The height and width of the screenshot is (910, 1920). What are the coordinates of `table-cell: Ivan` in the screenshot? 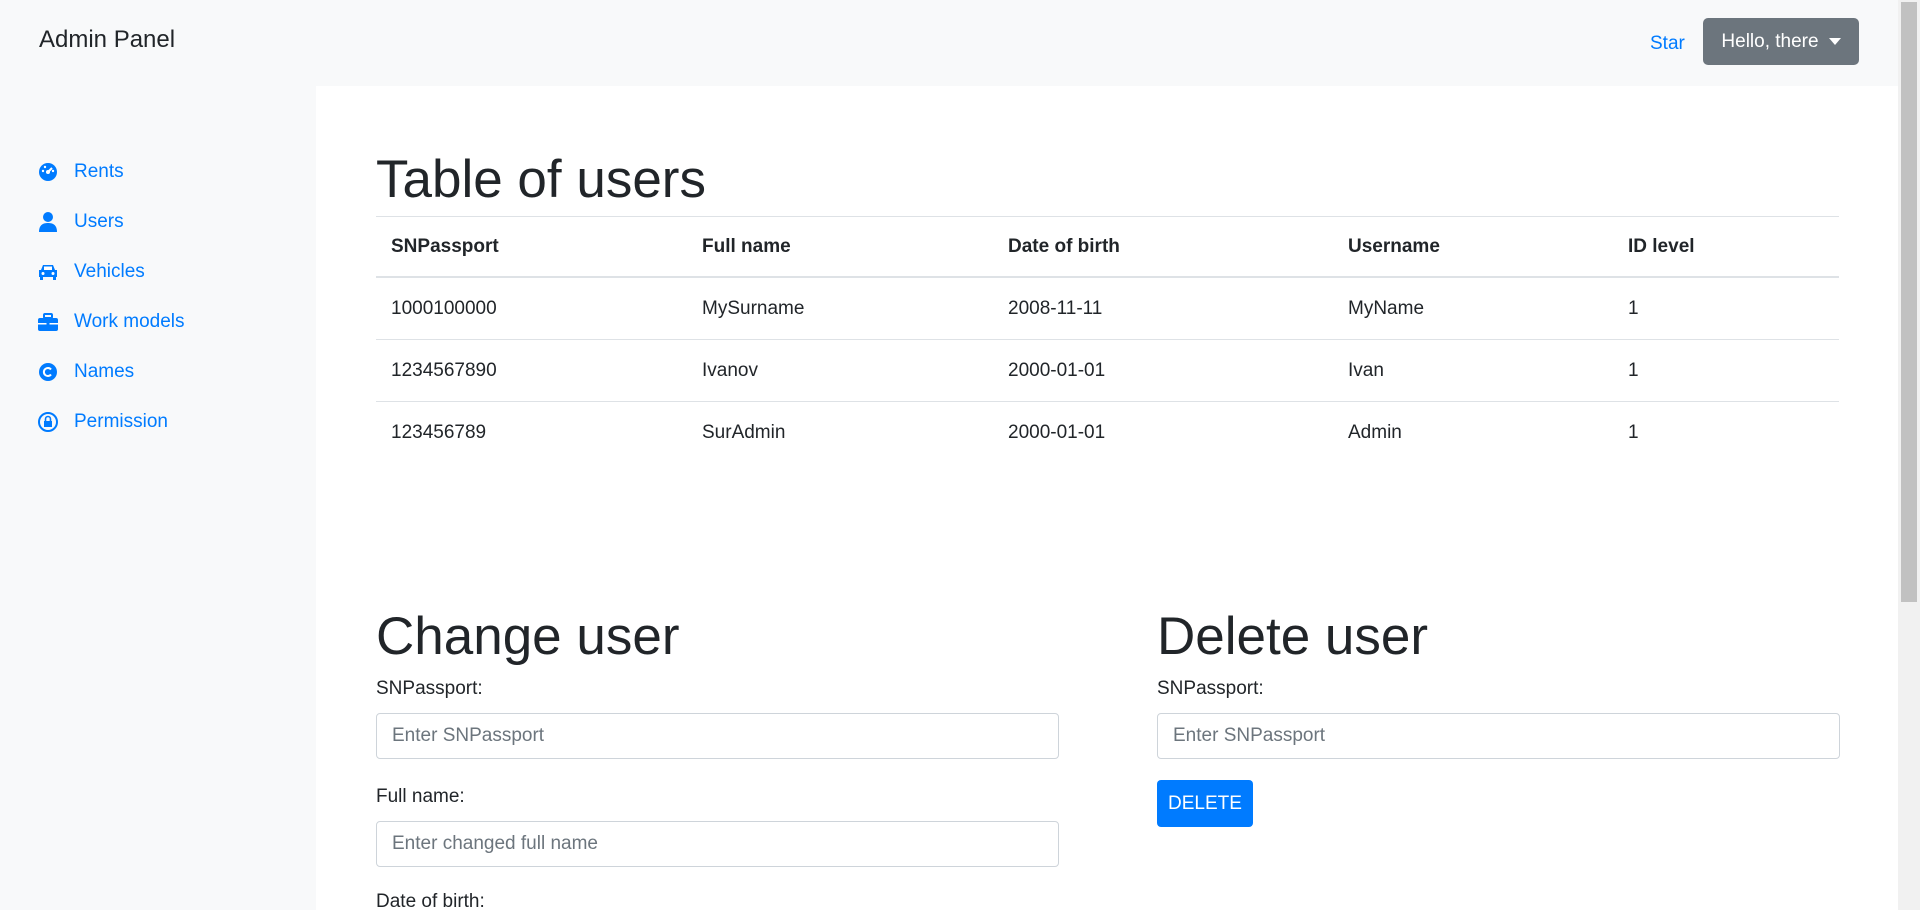 It's located at (1473, 370).